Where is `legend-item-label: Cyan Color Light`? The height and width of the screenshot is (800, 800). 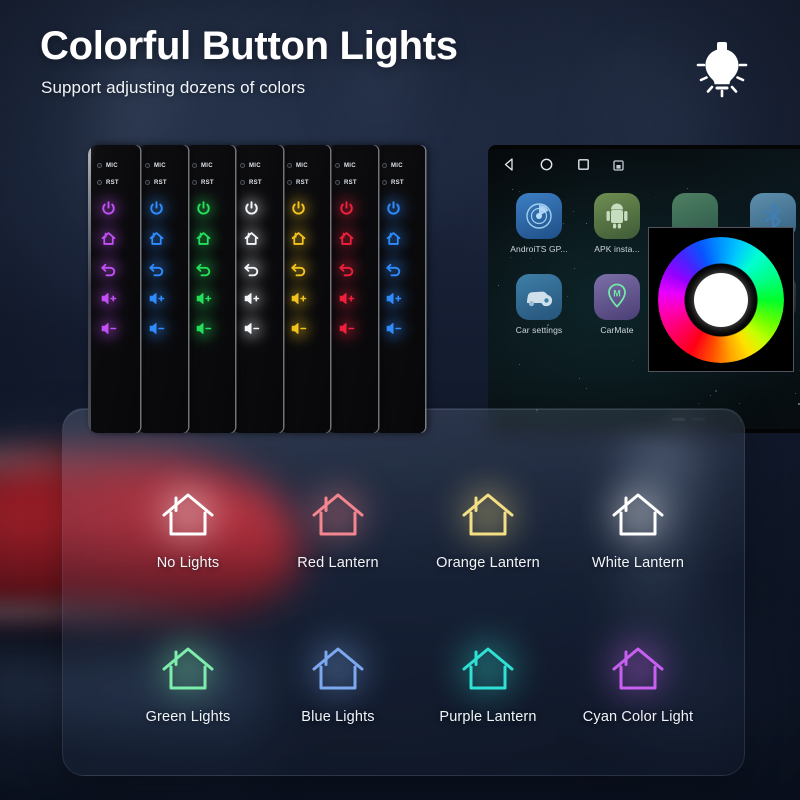 legend-item-label: Cyan Color Light is located at coordinates (638, 717).